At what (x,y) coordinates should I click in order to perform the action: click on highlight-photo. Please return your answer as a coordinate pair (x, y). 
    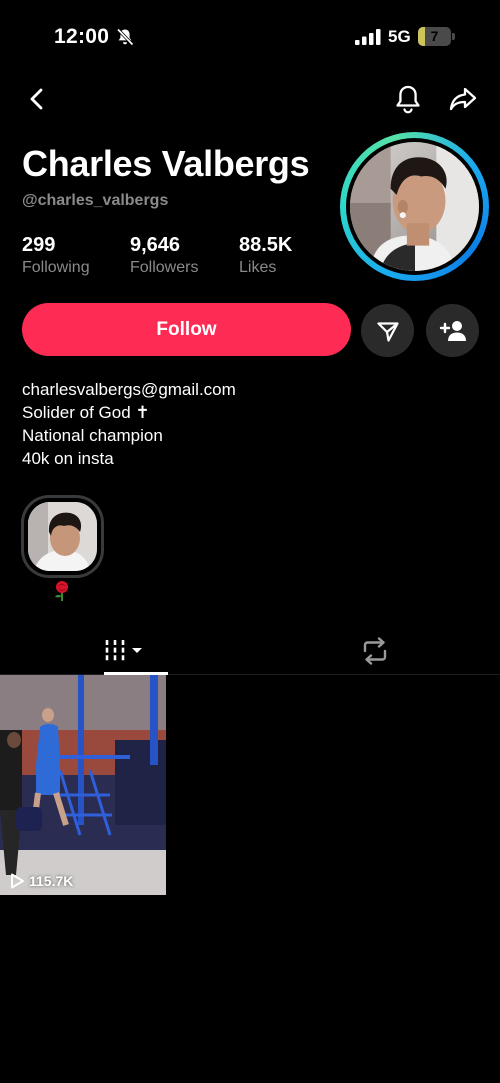
    Looking at the image, I should click on (62, 536).